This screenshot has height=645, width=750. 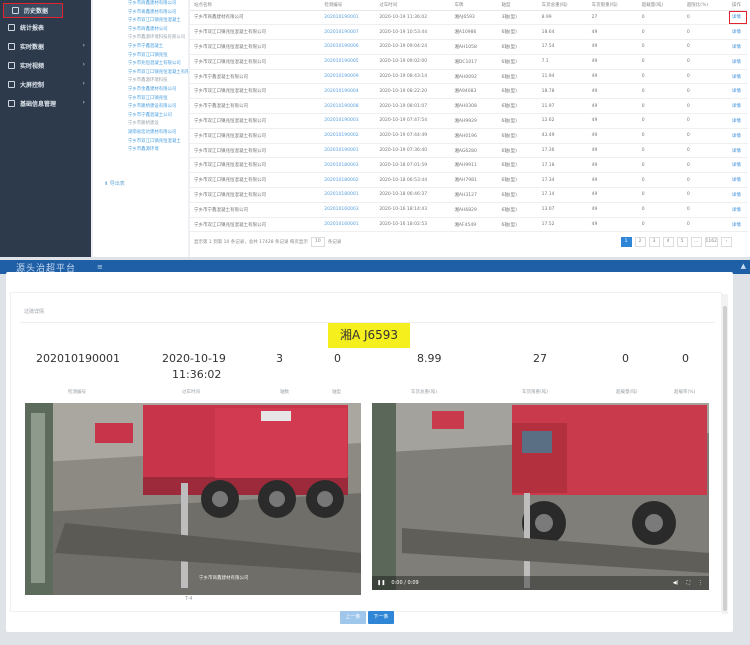 I want to click on gear-icon, so click(x=11, y=103).